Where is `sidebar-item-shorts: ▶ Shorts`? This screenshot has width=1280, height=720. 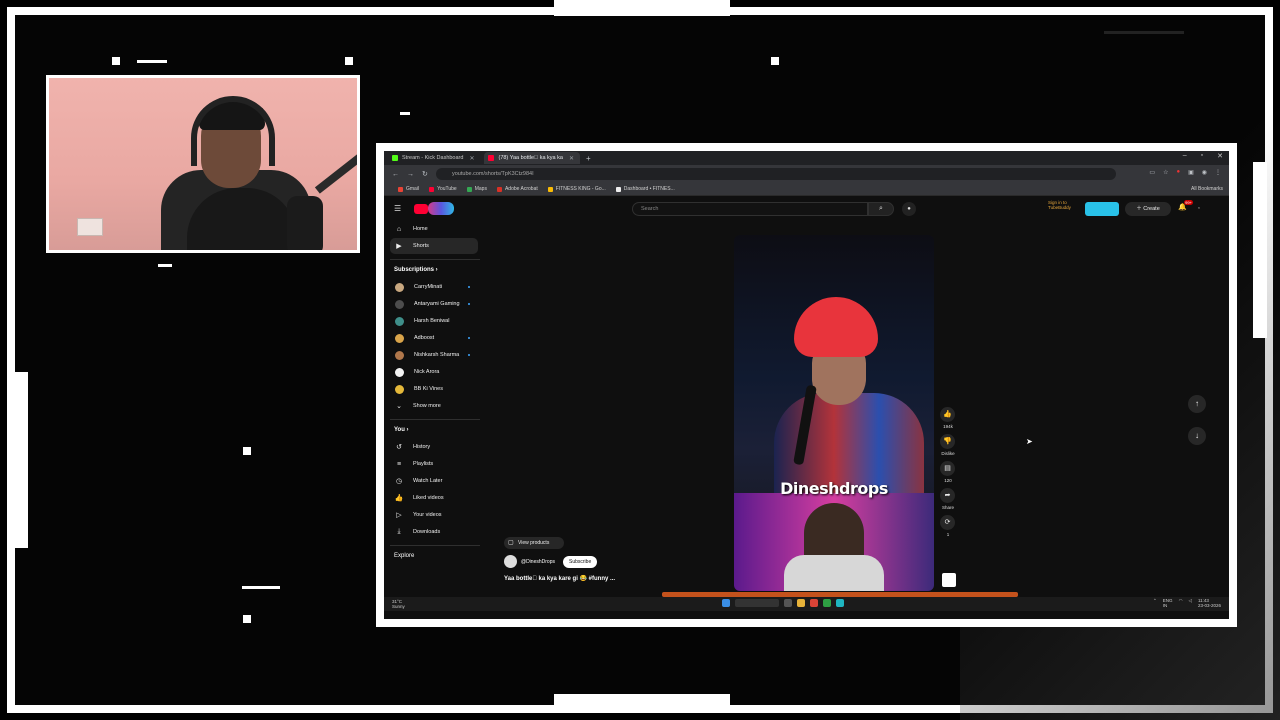 sidebar-item-shorts: ▶ Shorts is located at coordinates (434, 246).